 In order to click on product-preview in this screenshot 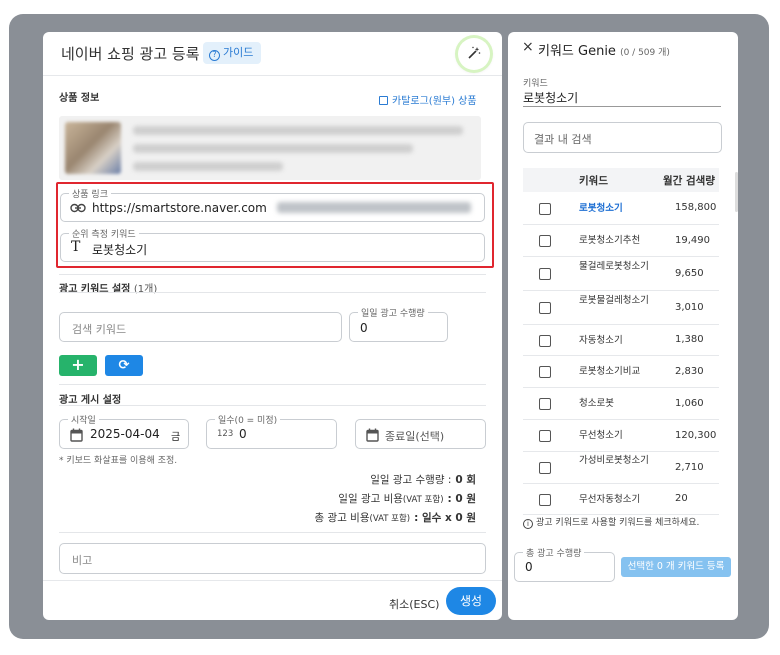, I will do `click(270, 148)`.